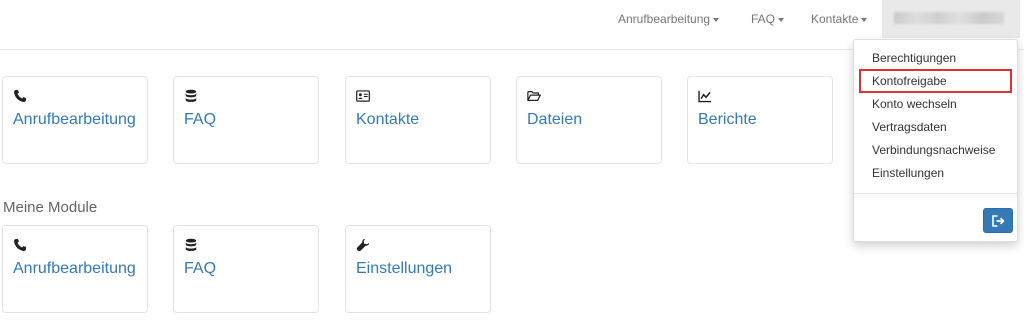  What do you see at coordinates (50, 207) in the screenshot?
I see `section-title-meine-module: Meine Module` at bounding box center [50, 207].